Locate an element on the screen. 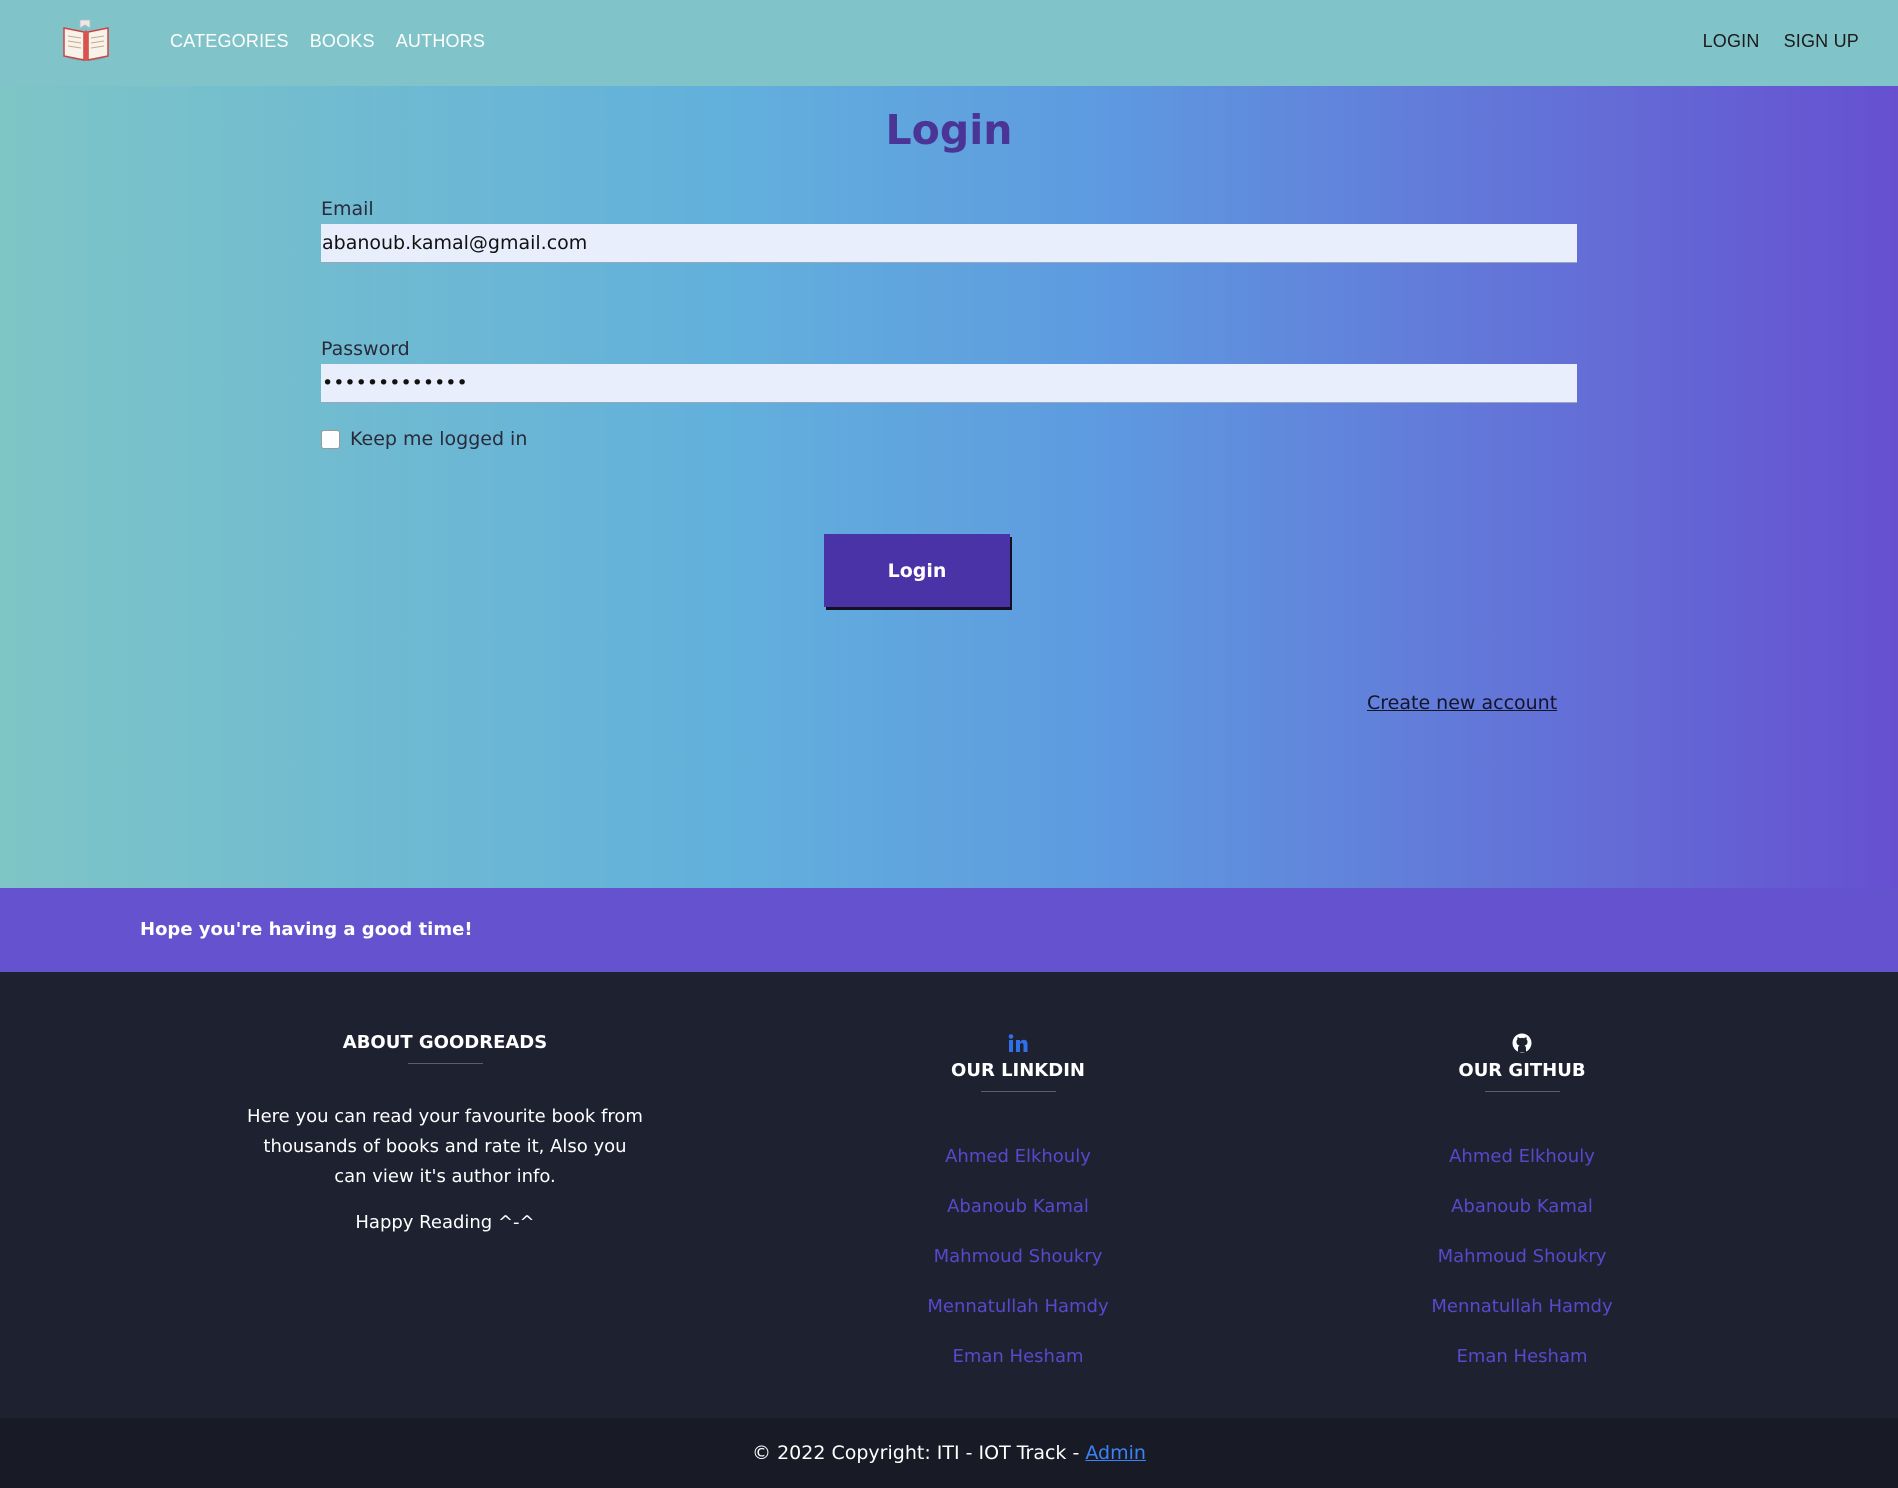 This screenshot has height=1488, width=1898. copyright-text: © 2022 Copyright: ITI - IOT Track - is located at coordinates (919, 1453).